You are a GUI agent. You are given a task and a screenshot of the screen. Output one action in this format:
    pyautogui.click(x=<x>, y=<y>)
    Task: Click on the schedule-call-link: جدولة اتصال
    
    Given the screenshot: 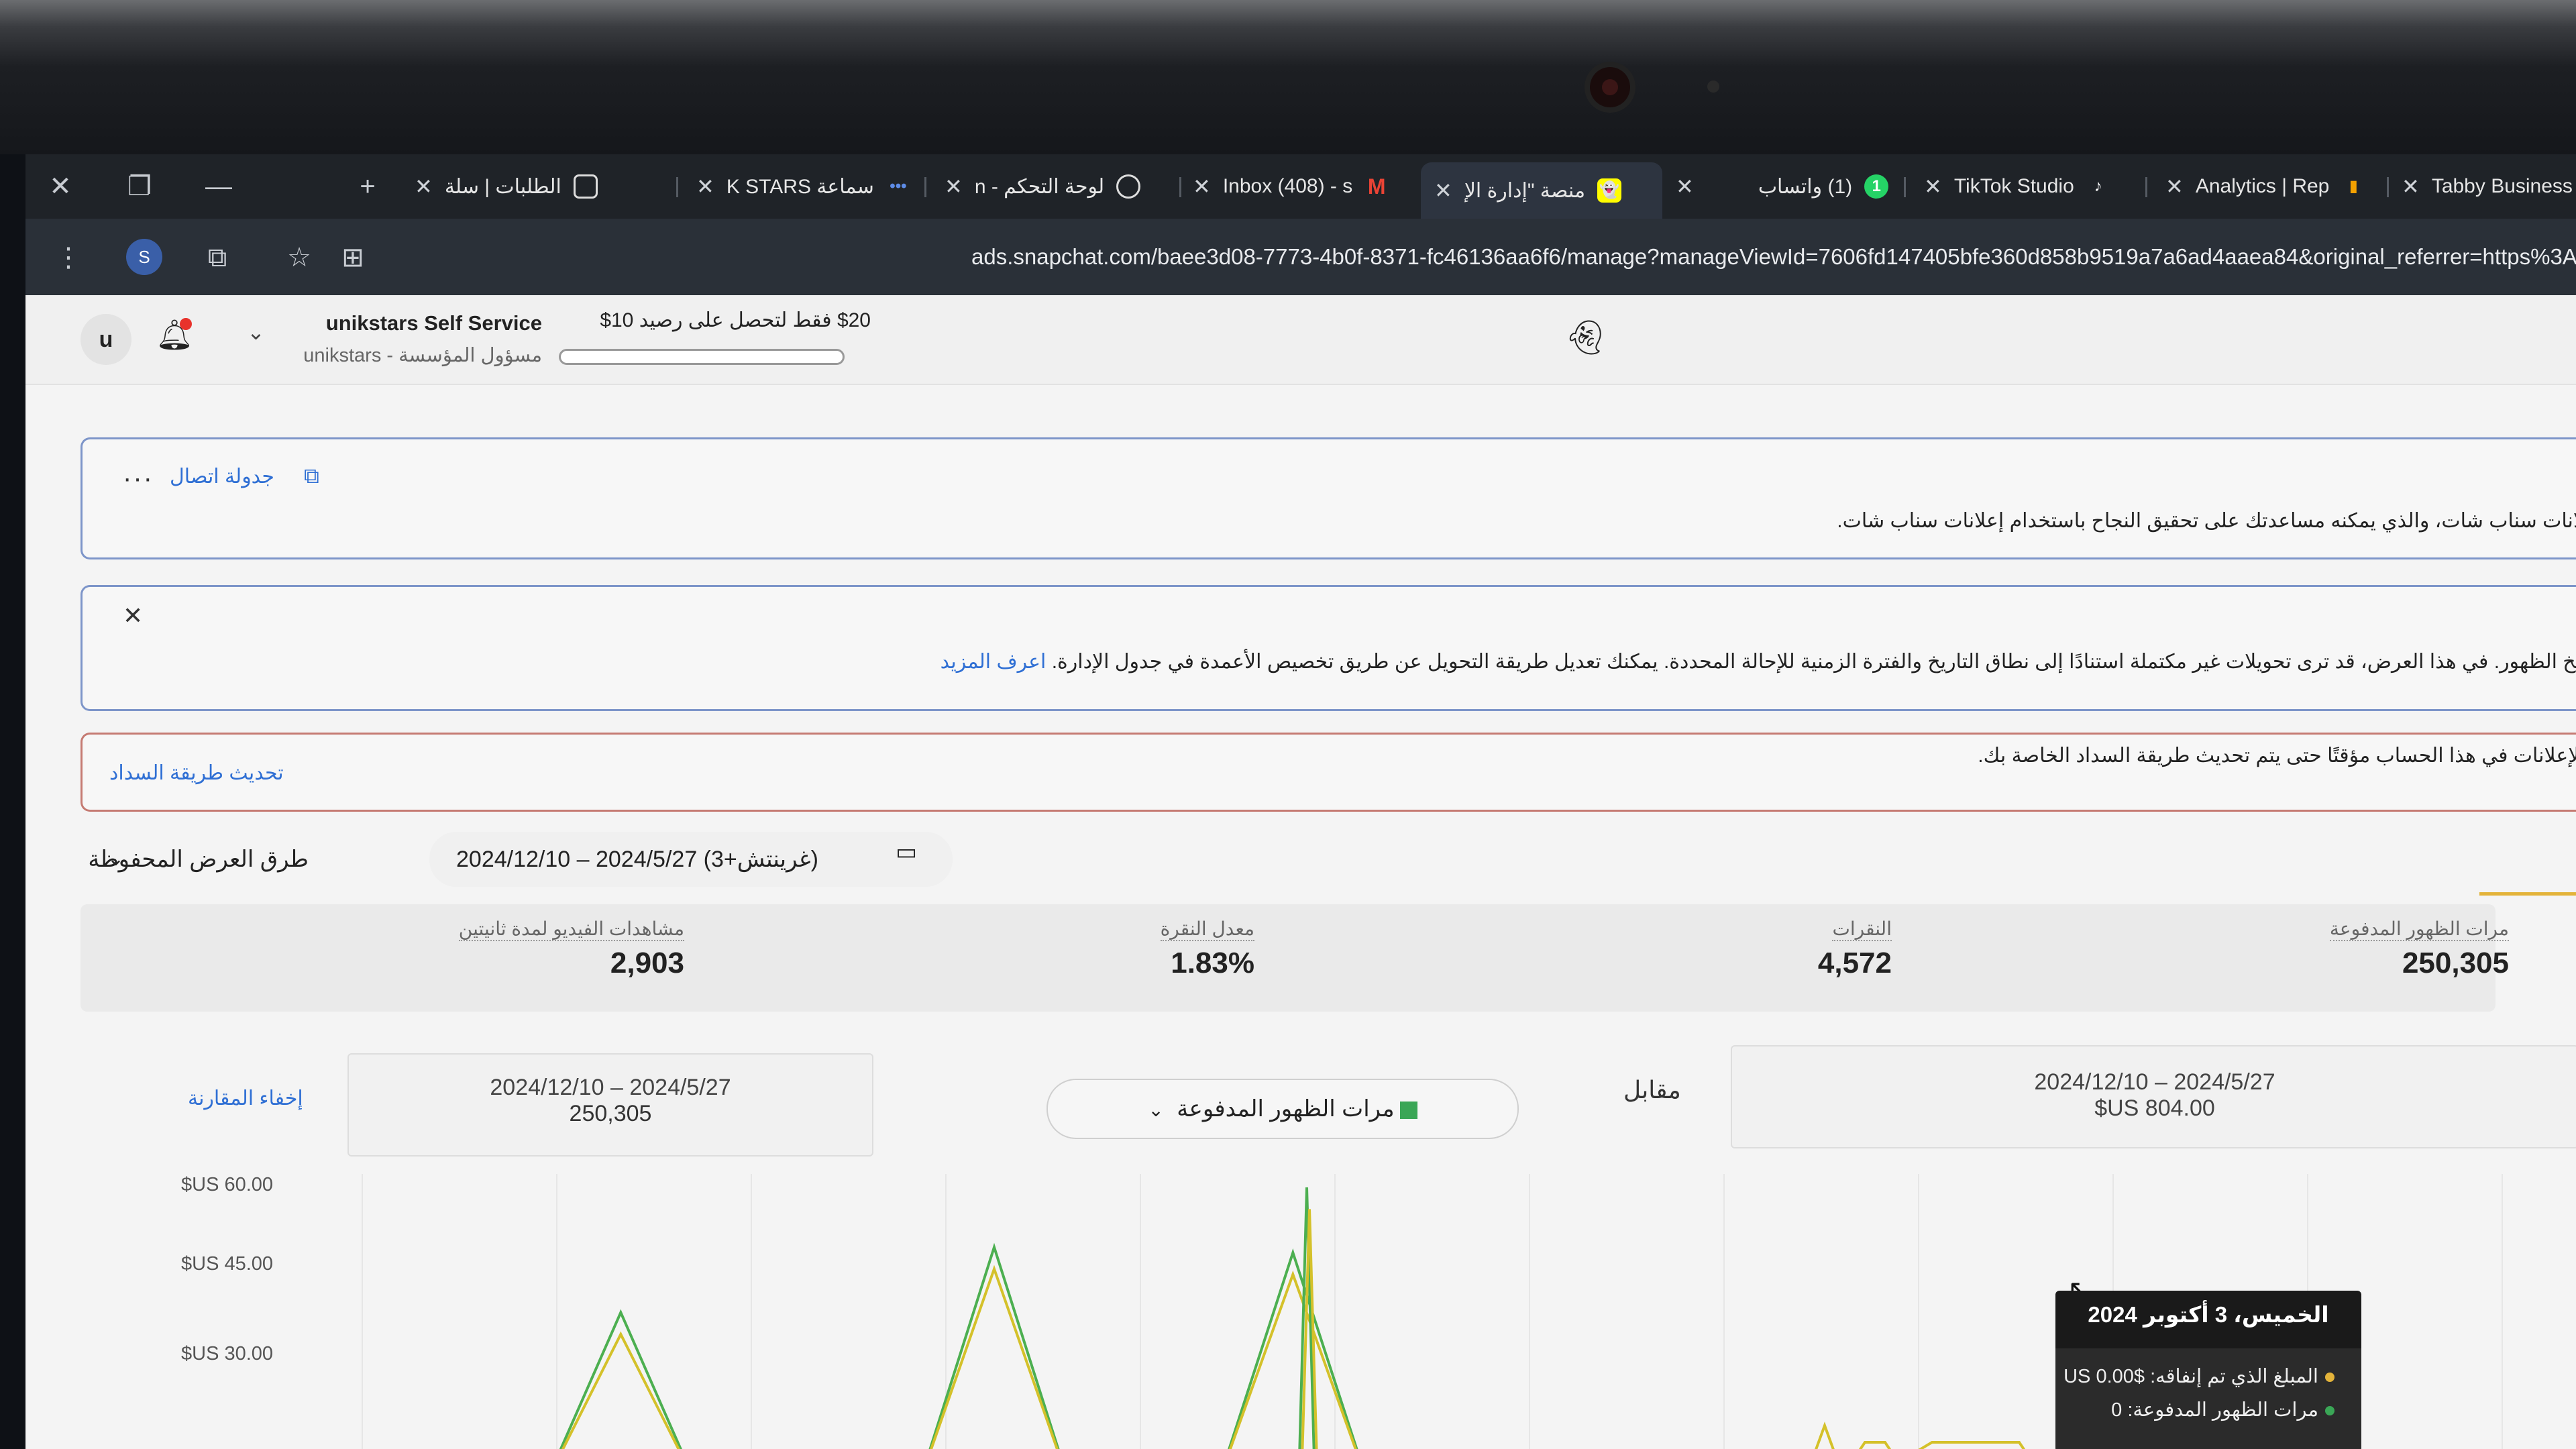 What is the action you would take?
    pyautogui.click(x=222, y=476)
    